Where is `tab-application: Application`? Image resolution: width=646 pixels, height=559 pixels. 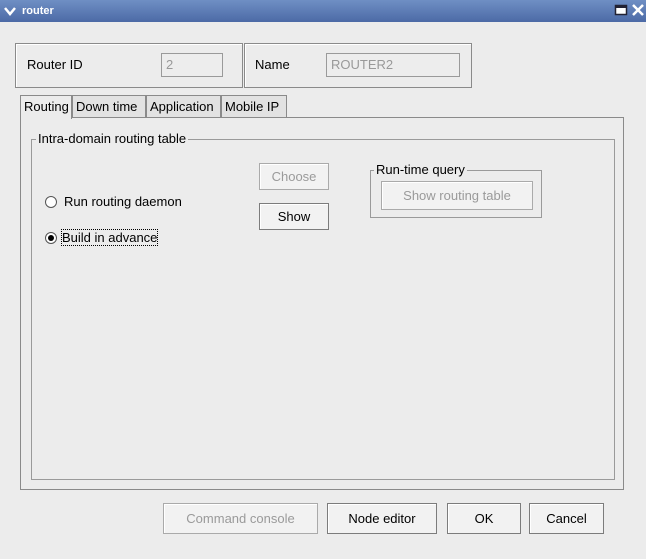 tab-application: Application is located at coordinates (183, 106).